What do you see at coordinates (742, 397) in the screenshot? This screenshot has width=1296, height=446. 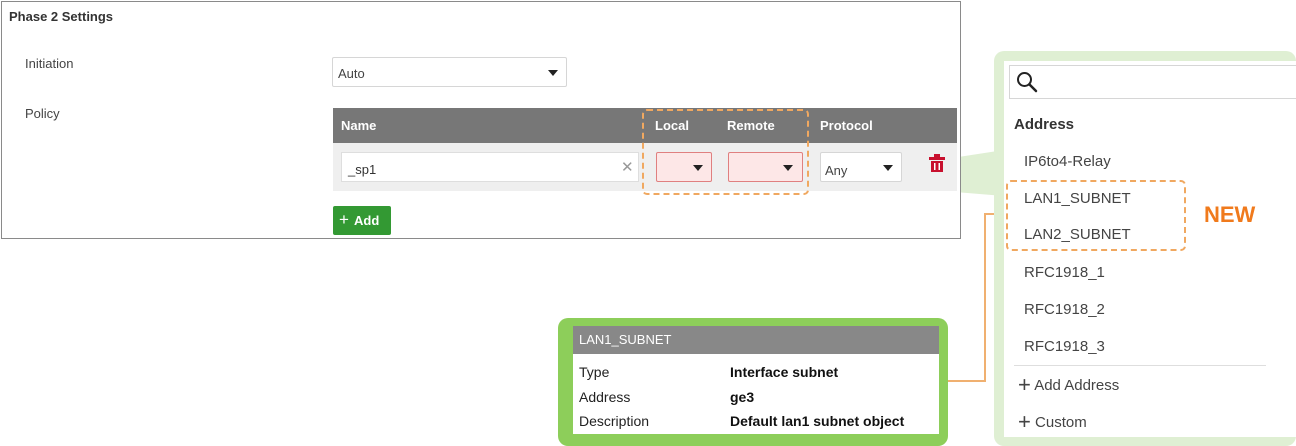 I see `info-value-address: ge3` at bounding box center [742, 397].